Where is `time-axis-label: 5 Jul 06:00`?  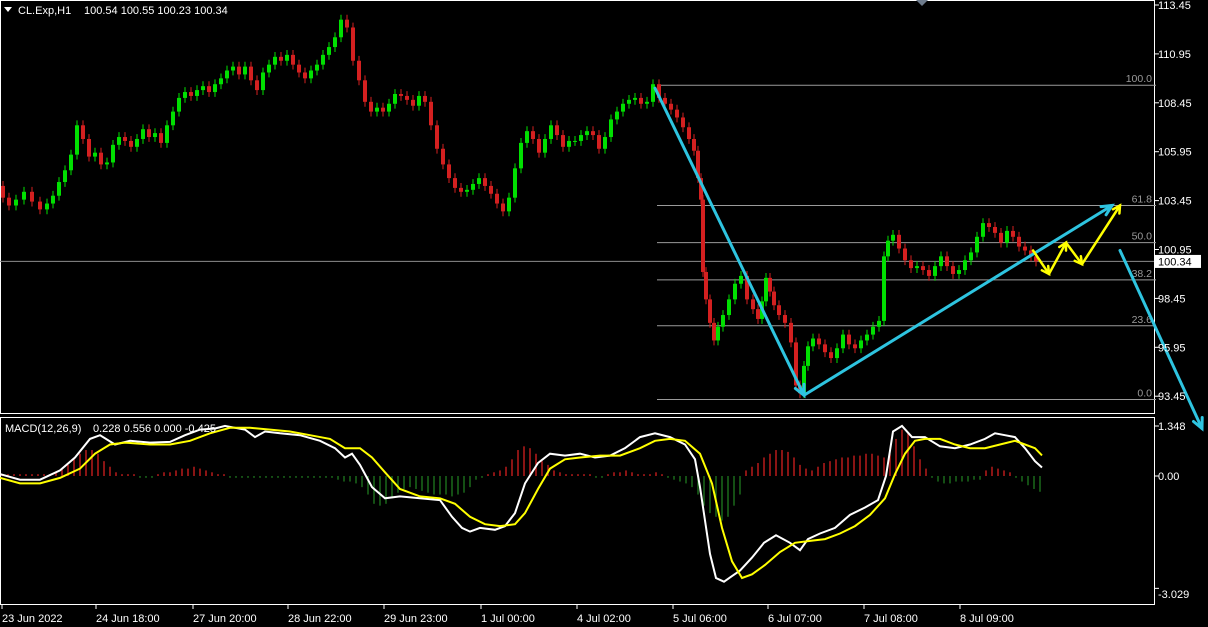 time-axis-label: 5 Jul 06:00 is located at coordinates (700, 619).